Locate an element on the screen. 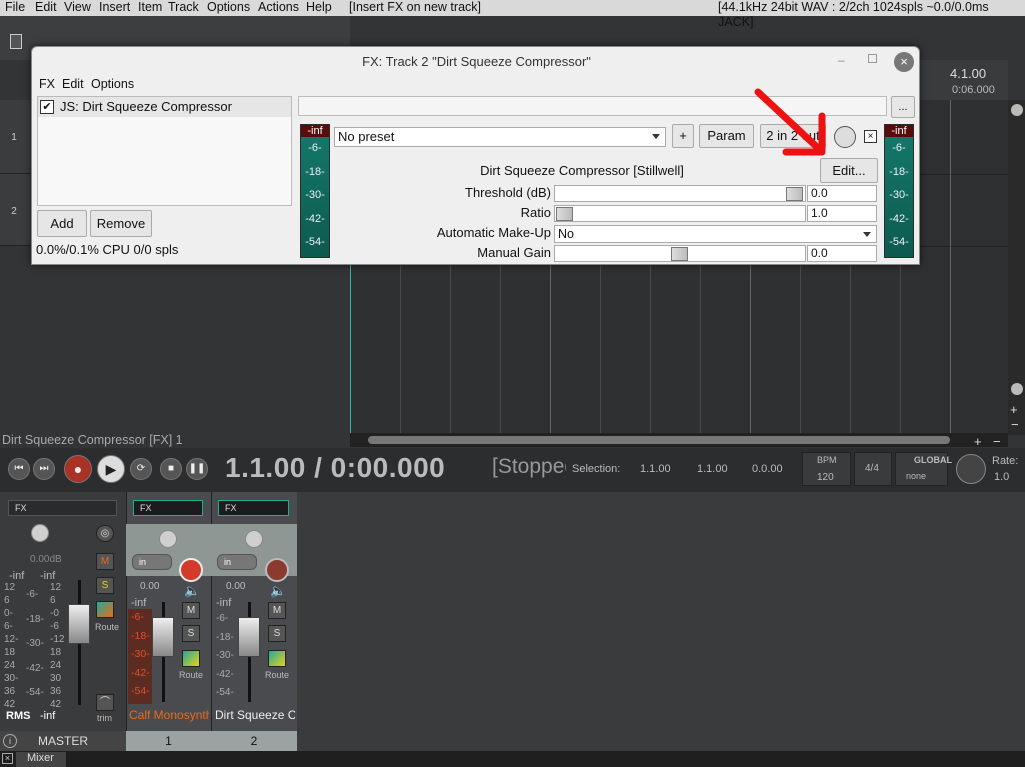 The image size is (1025, 767). ratio-slider-thumb is located at coordinates (564, 214).